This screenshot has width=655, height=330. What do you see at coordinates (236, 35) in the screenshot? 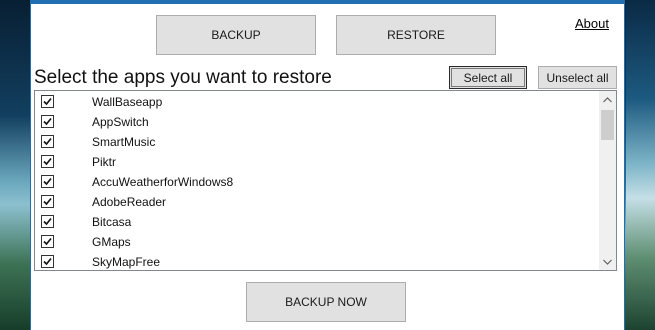
I see `backup-tab-button: BACKUP` at bounding box center [236, 35].